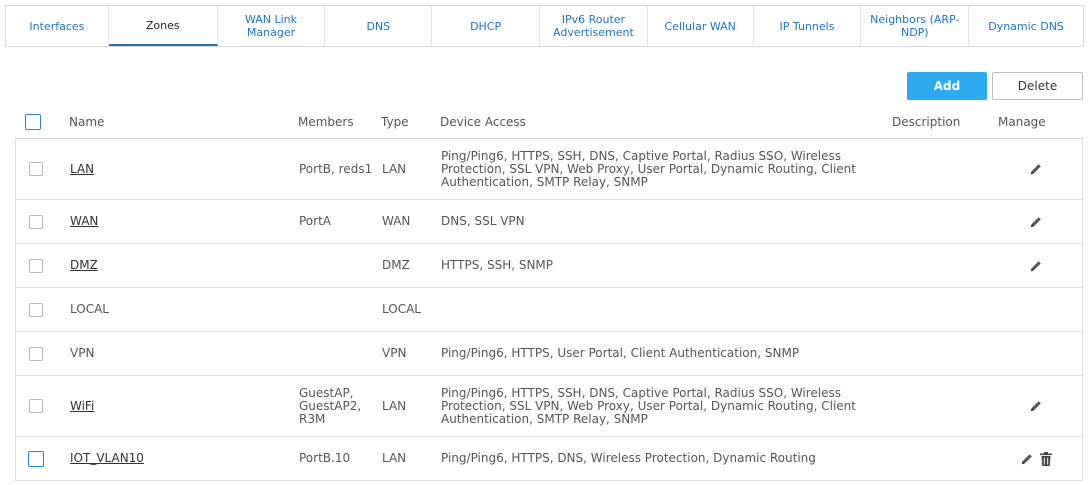 The height and width of the screenshot is (485, 1089). I want to click on trash-icon, so click(1046, 458).